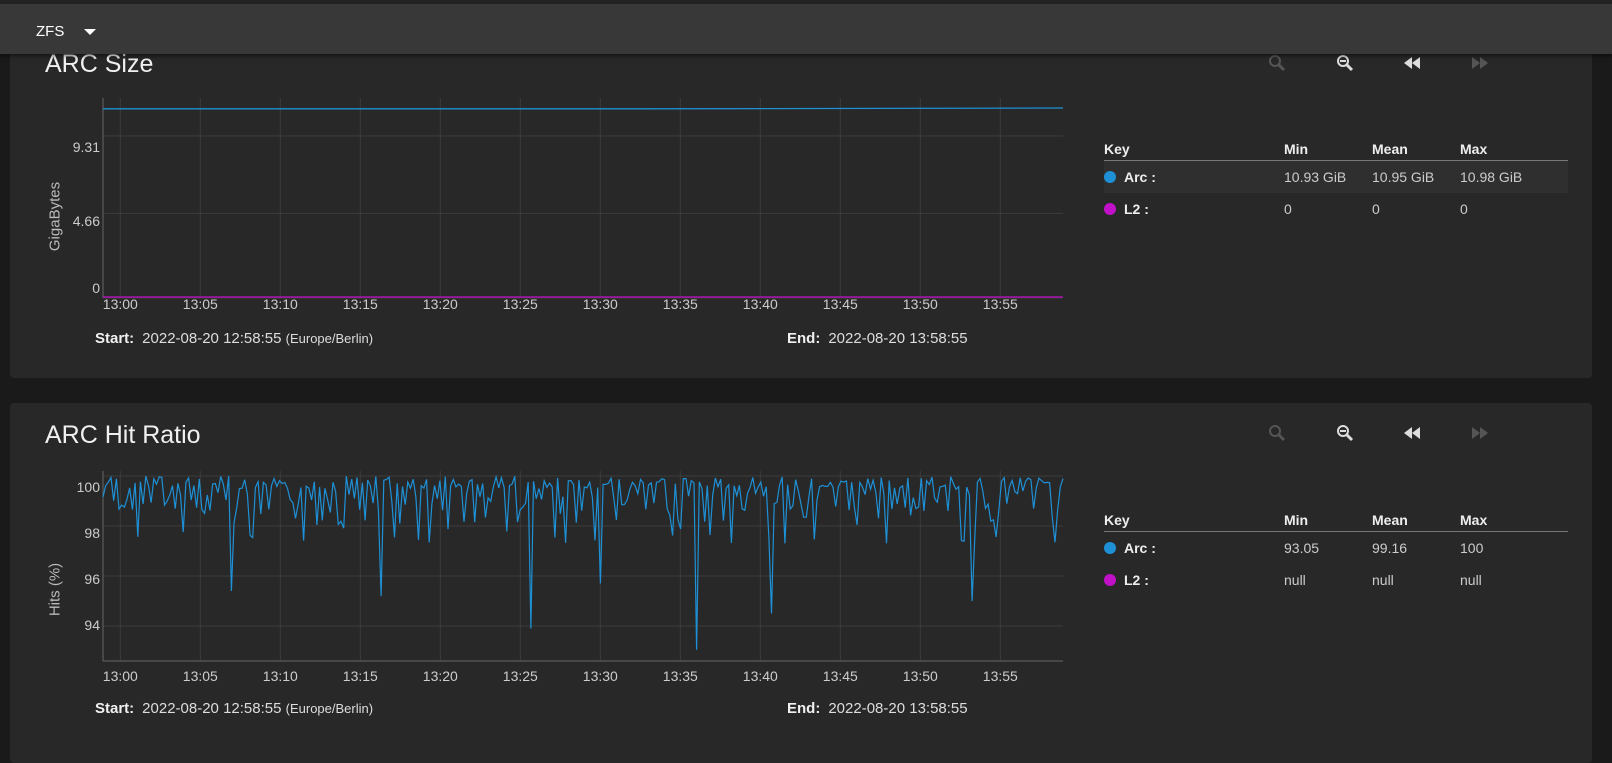 The width and height of the screenshot is (1612, 763). Describe the element at coordinates (99, 64) in the screenshot. I see `chart-title: ARC Size` at that location.